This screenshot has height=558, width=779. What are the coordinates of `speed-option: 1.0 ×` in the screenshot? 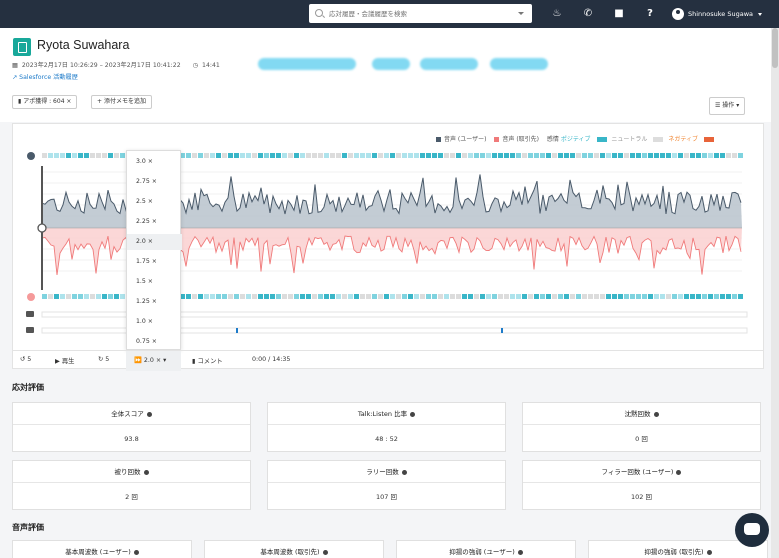 It's located at (154, 322).